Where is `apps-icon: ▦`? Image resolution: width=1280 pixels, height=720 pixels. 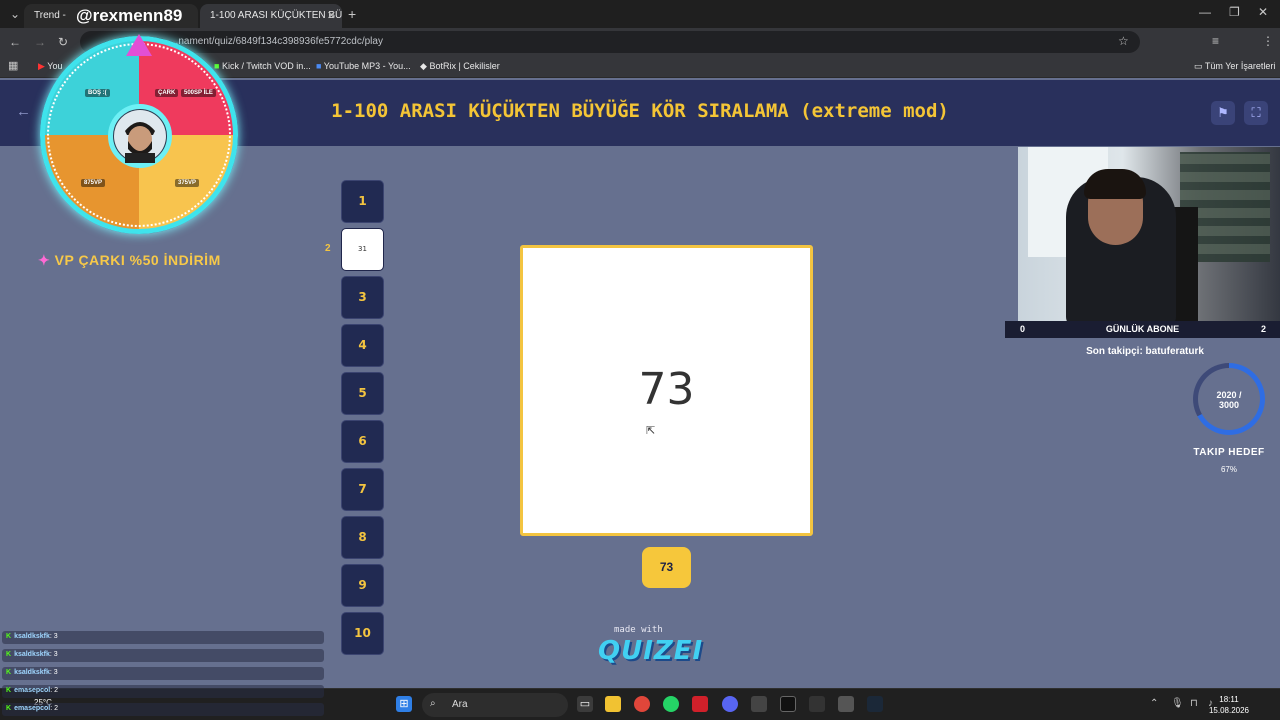
apps-icon: ▦ is located at coordinates (13, 65).